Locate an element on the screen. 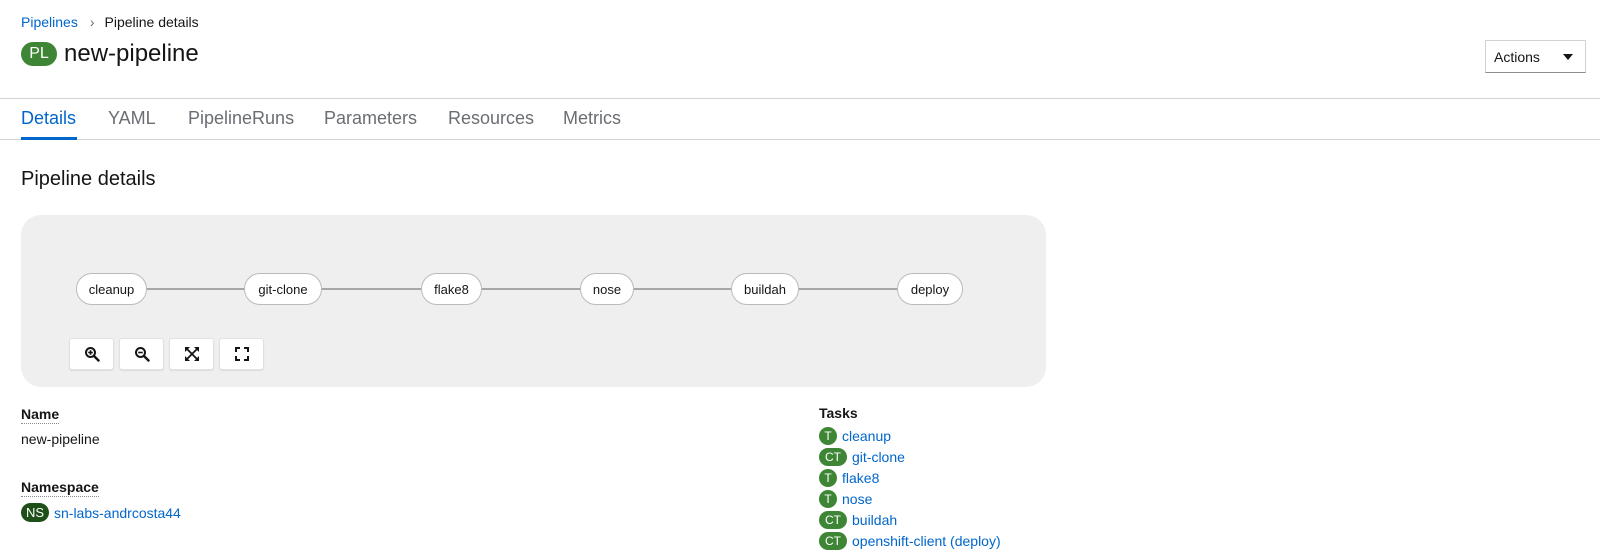  namespace-badge: NS is located at coordinates (35, 512).